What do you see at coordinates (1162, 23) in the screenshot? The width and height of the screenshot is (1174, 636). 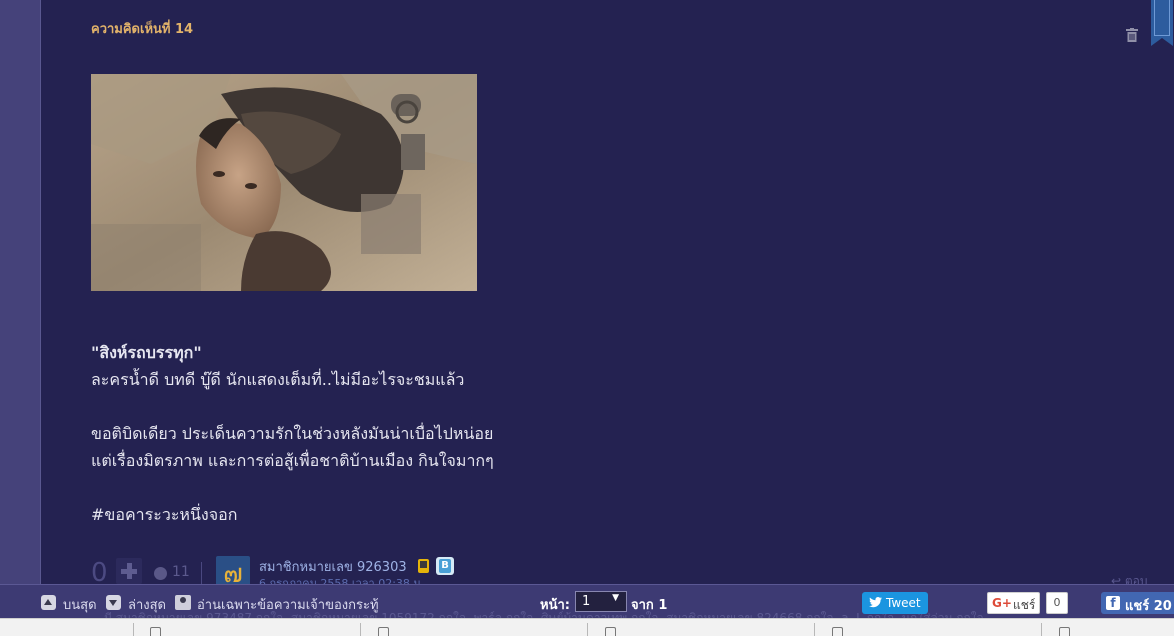 I see `bookmark-ribbon-icon` at bounding box center [1162, 23].